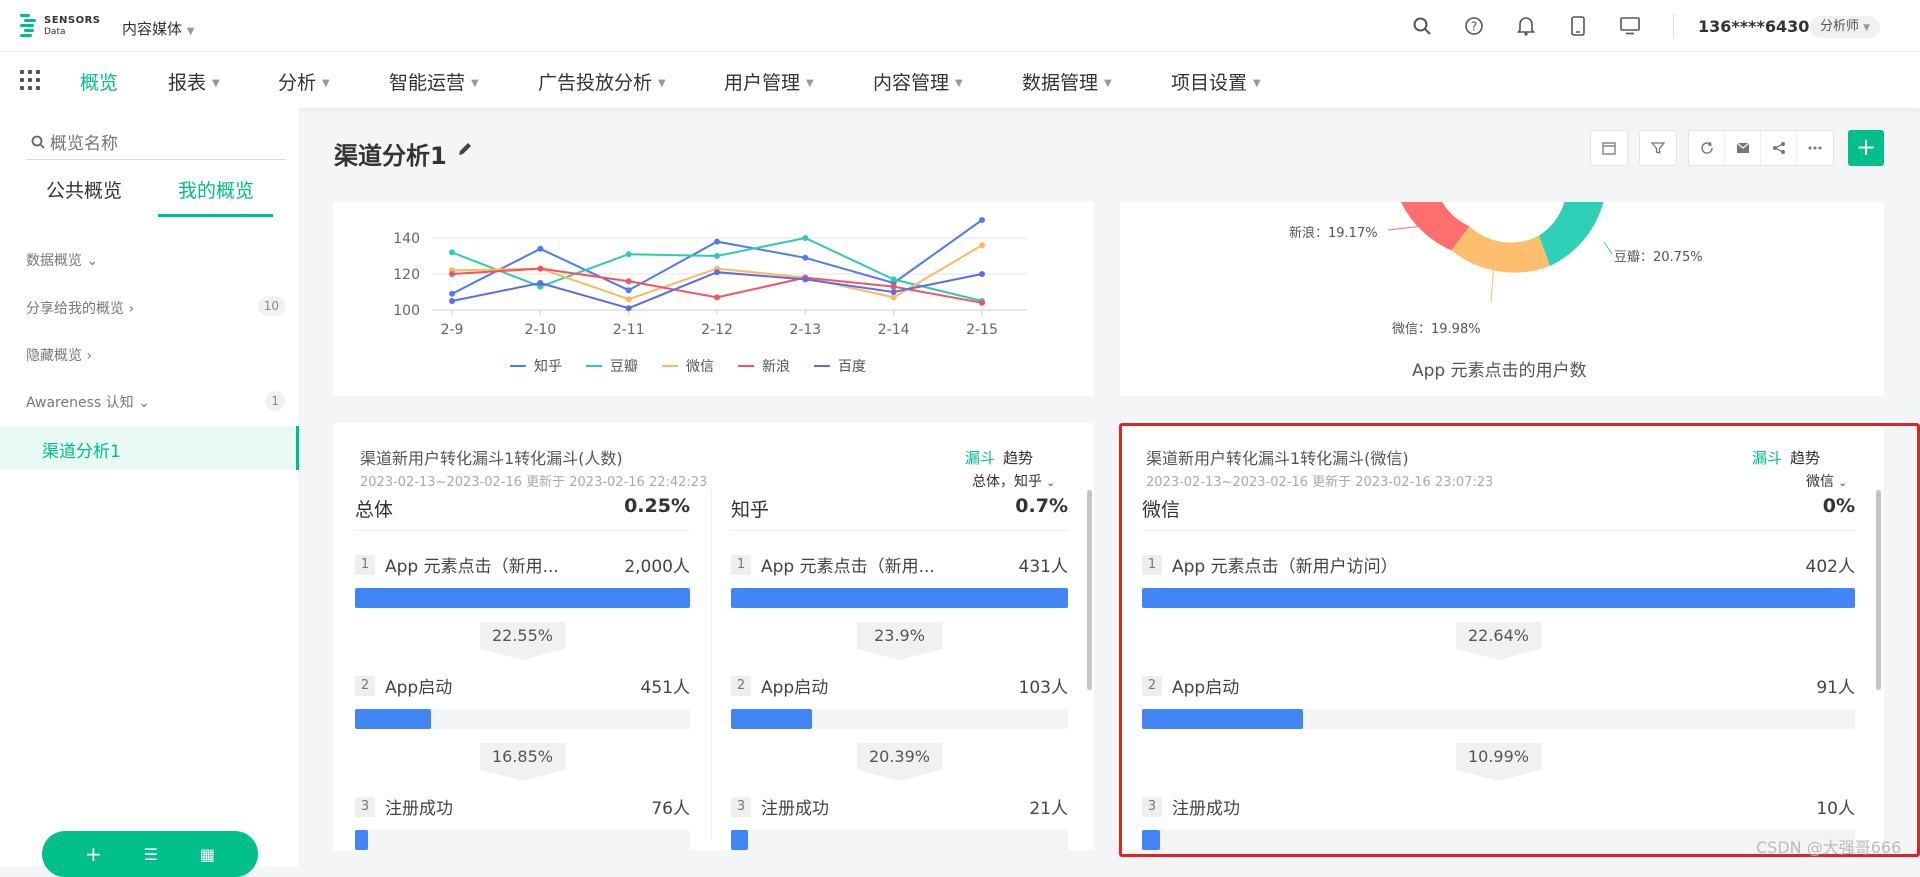 The image size is (1920, 877). What do you see at coordinates (1526, 26) in the screenshot?
I see `bell-icon` at bounding box center [1526, 26].